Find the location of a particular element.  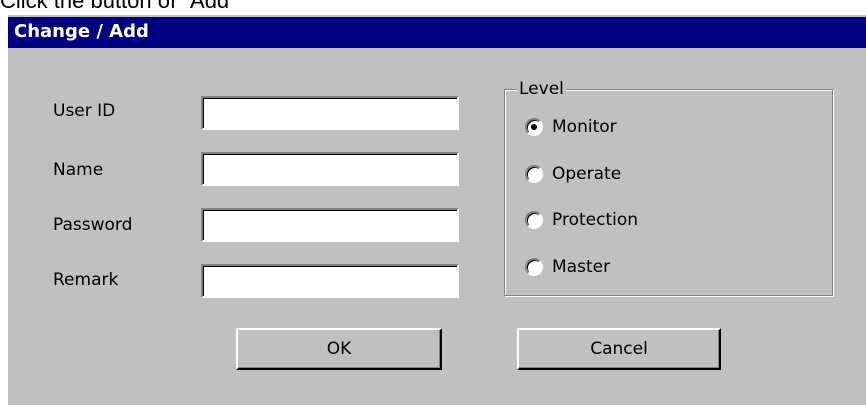

dialog-title: Change / Add is located at coordinates (81, 31).